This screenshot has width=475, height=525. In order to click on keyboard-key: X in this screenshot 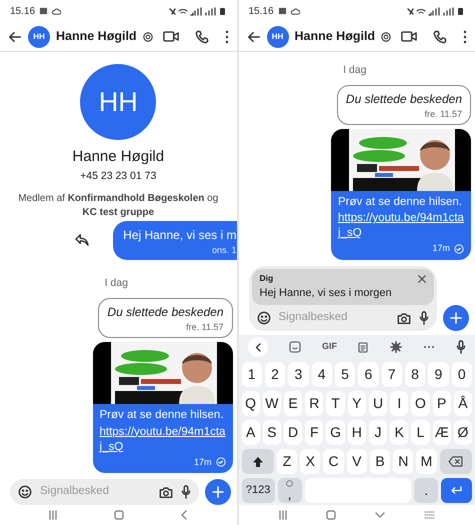, I will do `click(310, 461)`.